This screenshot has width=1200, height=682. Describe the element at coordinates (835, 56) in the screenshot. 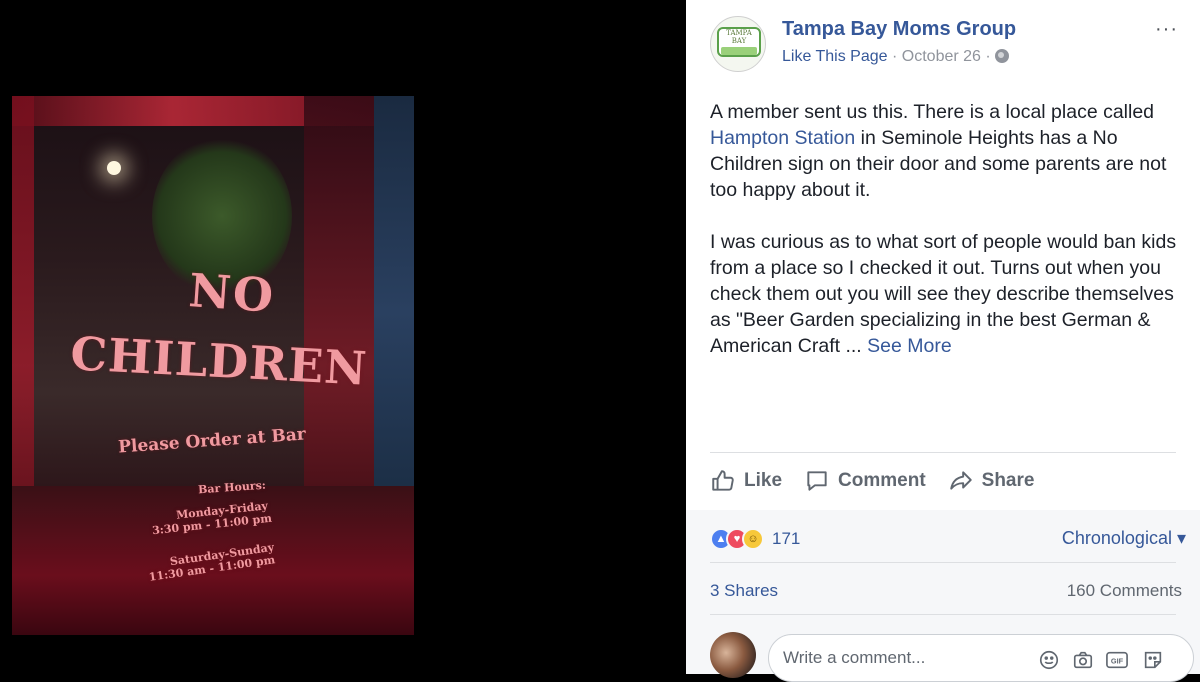

I see `like-page-link: Like This Page` at that location.